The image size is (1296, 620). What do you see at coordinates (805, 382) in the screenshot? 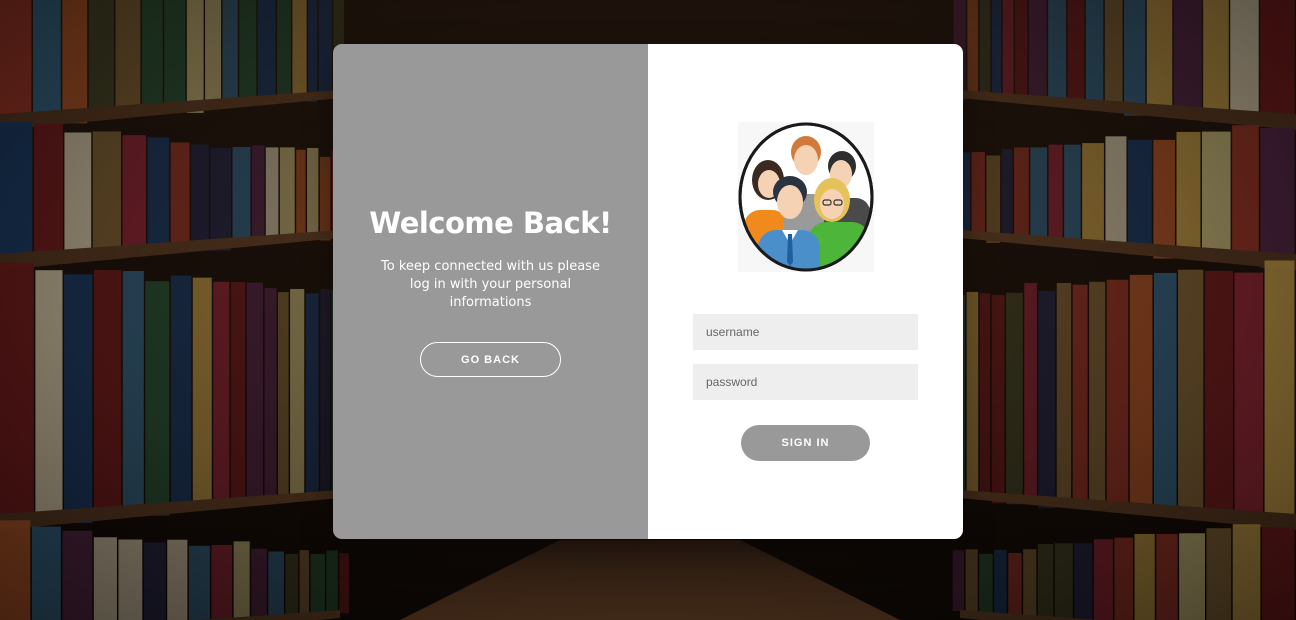
I see `password-input` at bounding box center [805, 382].